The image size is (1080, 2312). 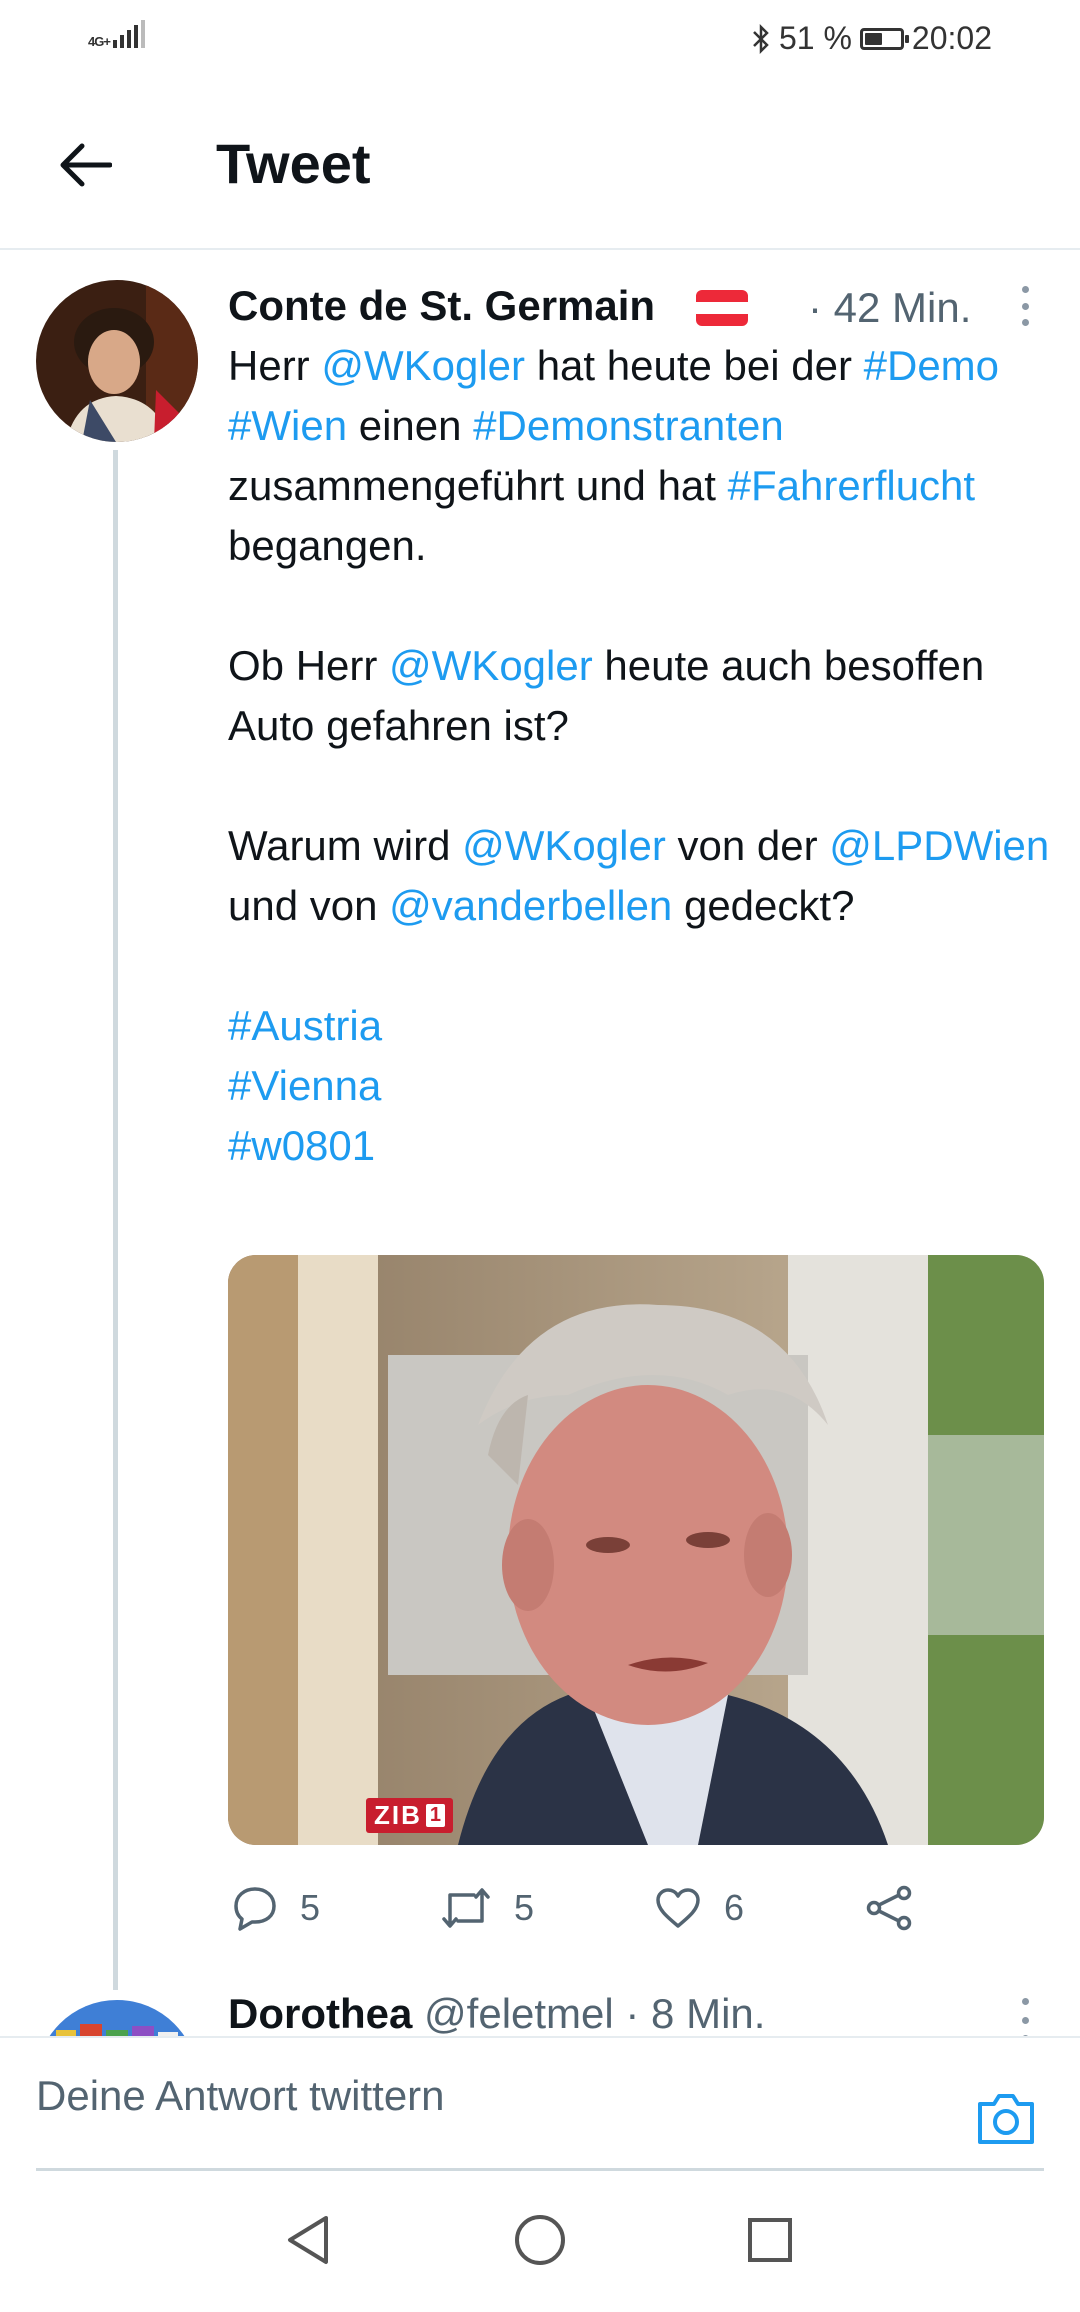 I want to click on nav-back-button, so click(x=308, y=2240).